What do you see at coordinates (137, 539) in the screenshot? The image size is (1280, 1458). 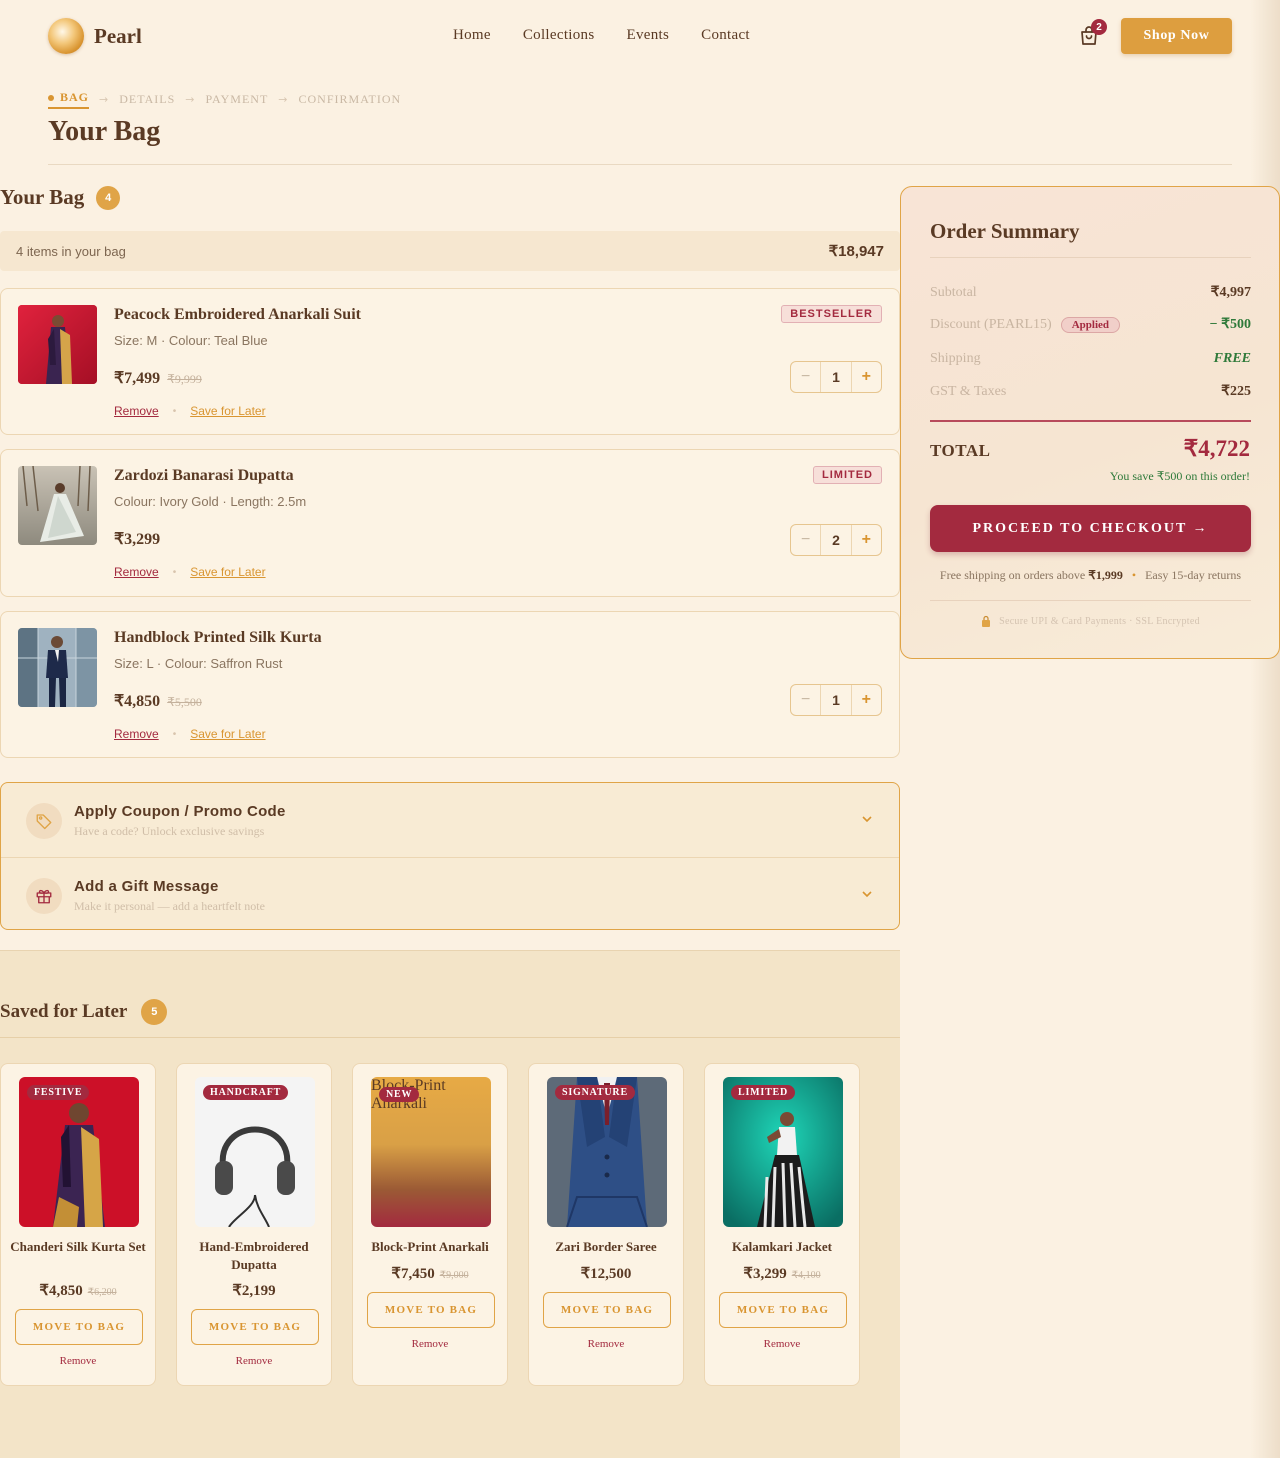 I see `product-price: ₹3,299` at bounding box center [137, 539].